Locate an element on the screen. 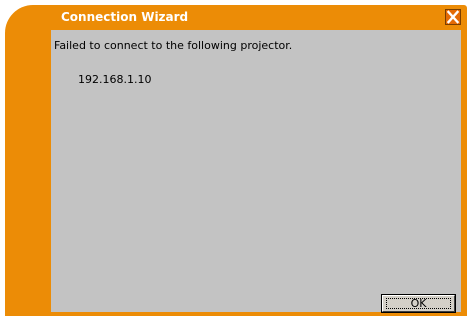  projector-ip-address: 192.168.1.10 is located at coordinates (115, 79).